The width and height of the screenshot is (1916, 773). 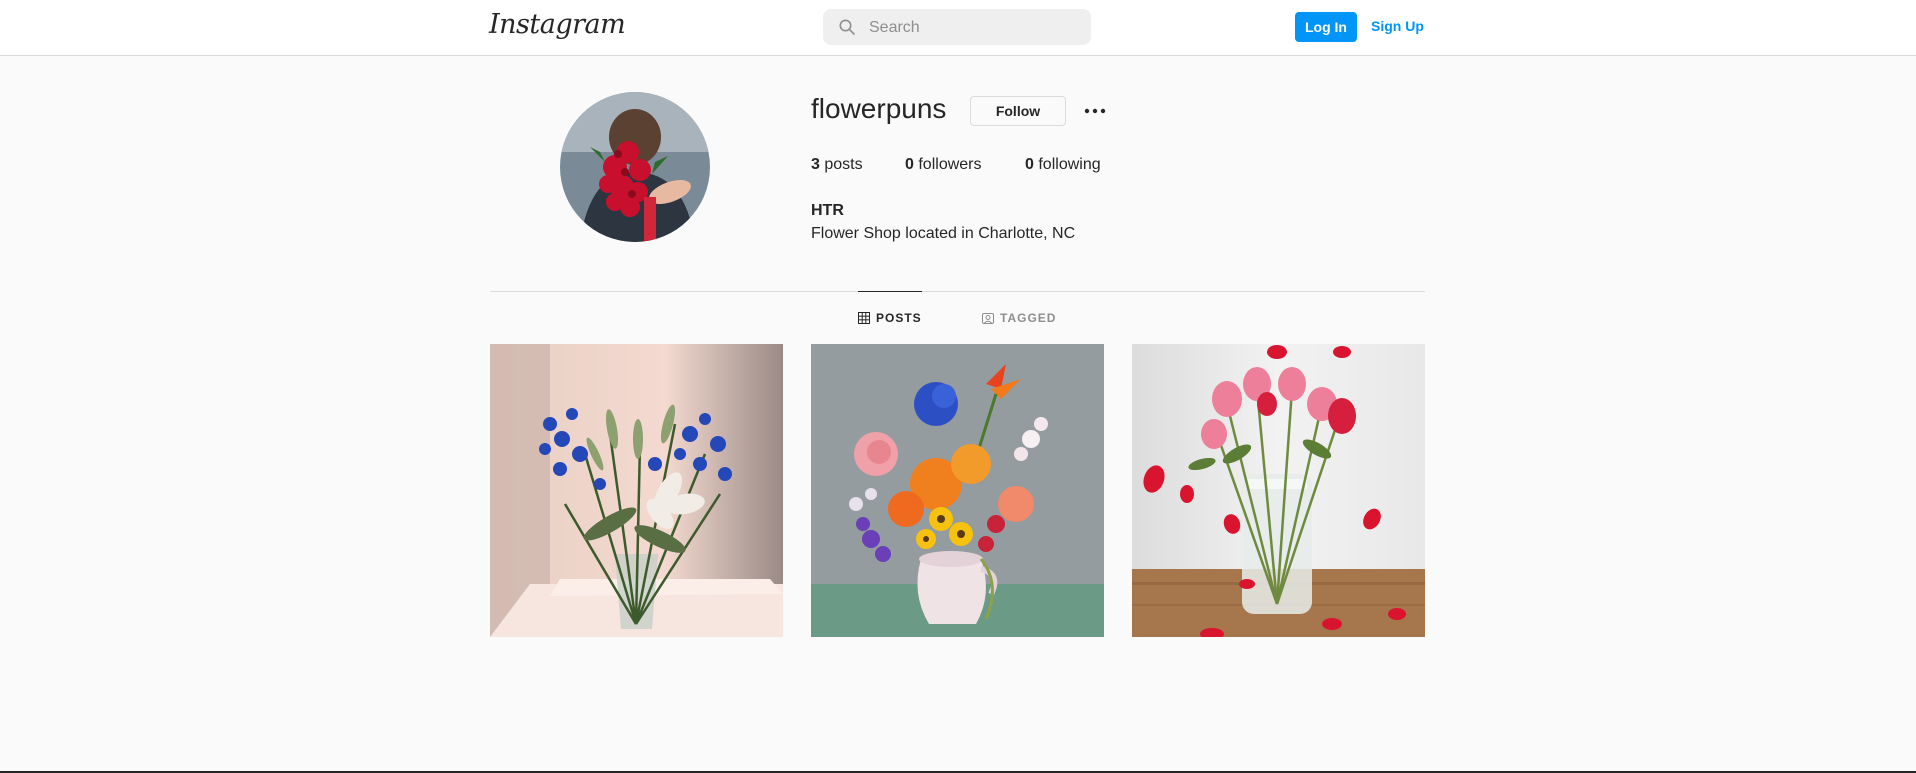 I want to click on following-count: 0, so click(x=1029, y=164).